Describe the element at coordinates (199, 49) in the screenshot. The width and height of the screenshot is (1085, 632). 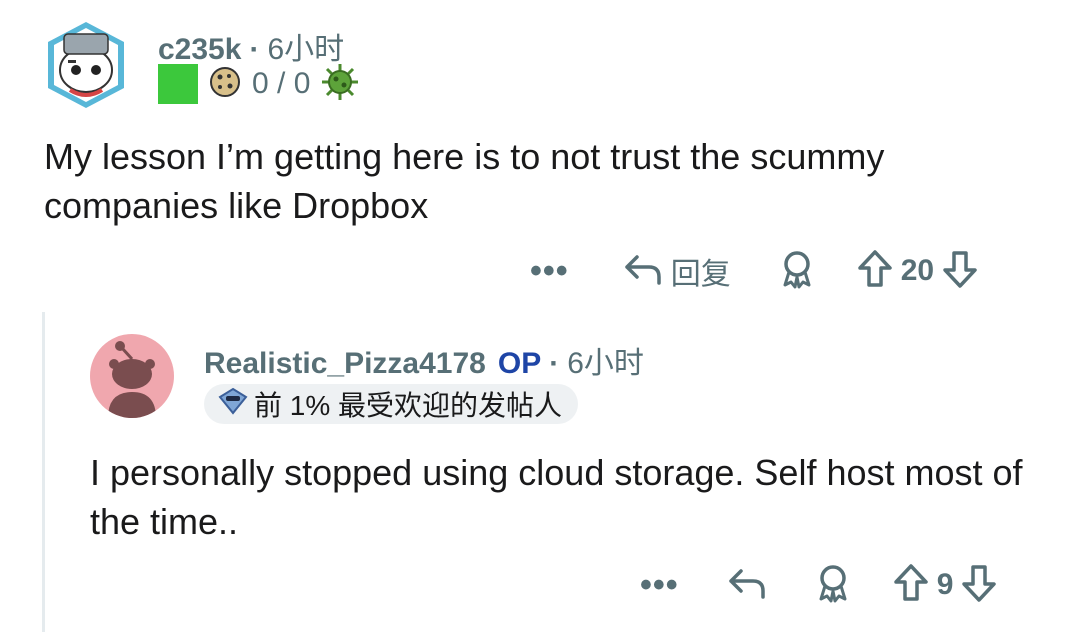
I see `username: c235k` at that location.